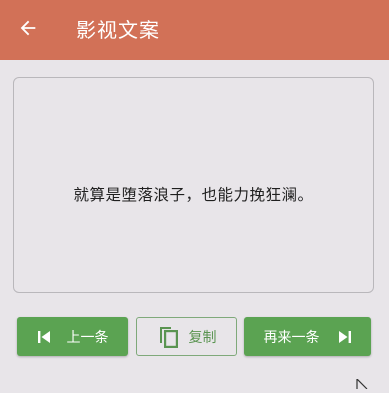 This screenshot has width=389, height=393. What do you see at coordinates (44, 337) in the screenshot?
I see `skip-previous-icon` at bounding box center [44, 337].